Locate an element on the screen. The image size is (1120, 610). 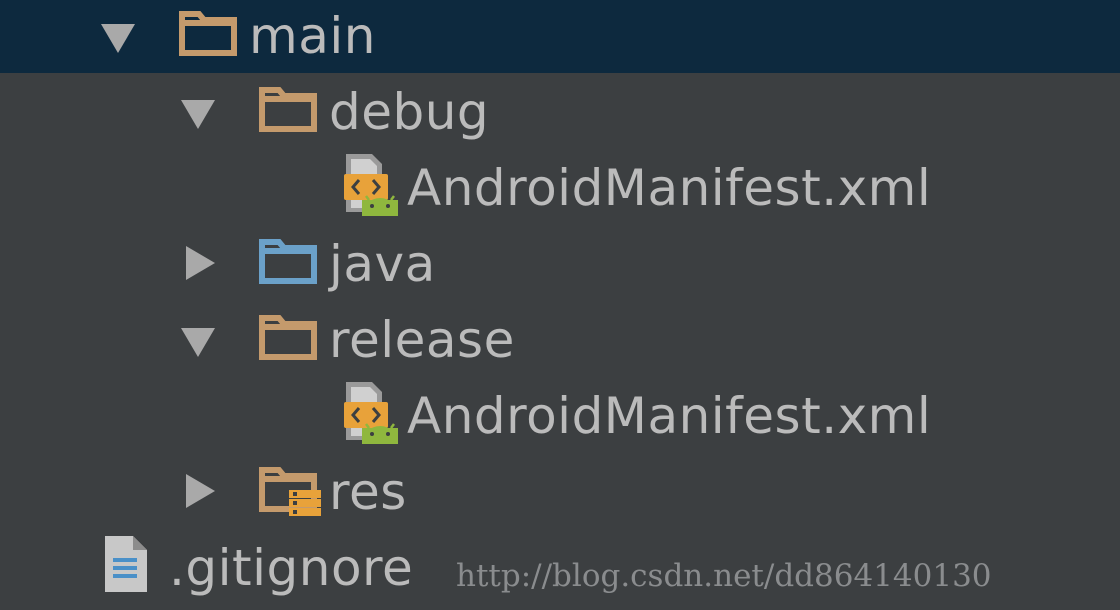
tree-item-label: release is located at coordinates (422, 340).